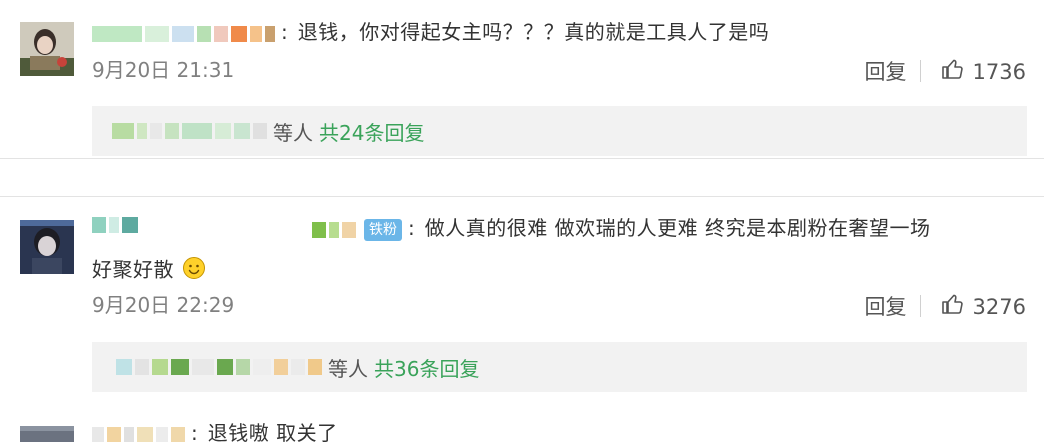  Describe the element at coordinates (426, 367) in the screenshot. I see `reply-count-link: 共36条回复` at that location.